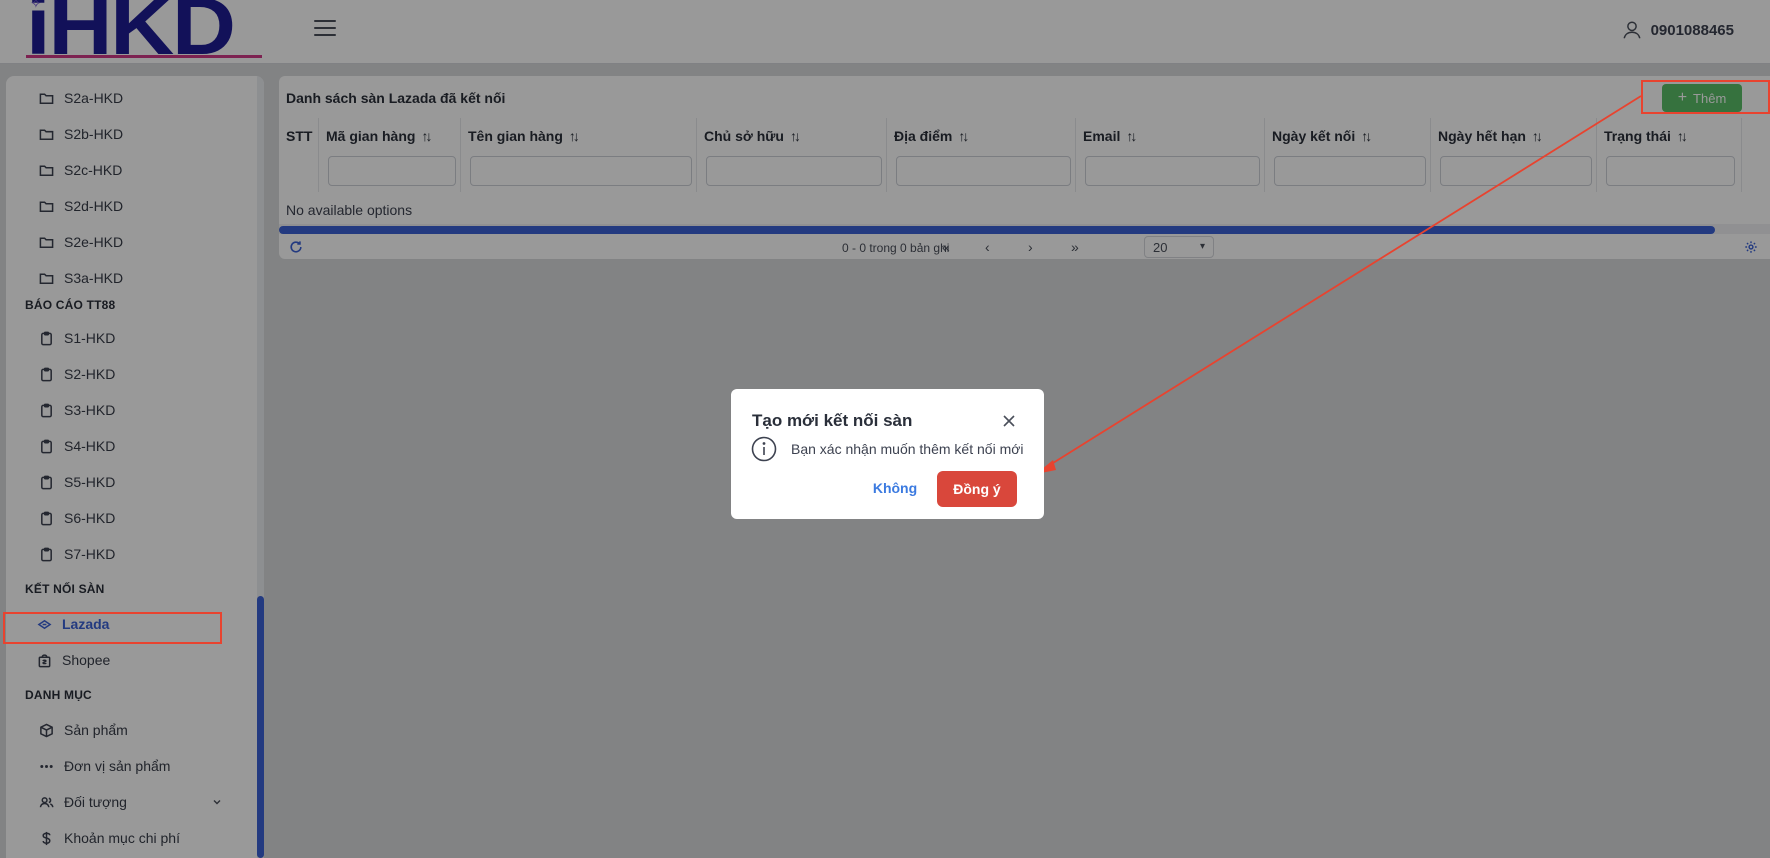  Describe the element at coordinates (907, 449) in the screenshot. I see `dialog-message: Bạn xác nhận muốn thêm kết nối mới` at that location.